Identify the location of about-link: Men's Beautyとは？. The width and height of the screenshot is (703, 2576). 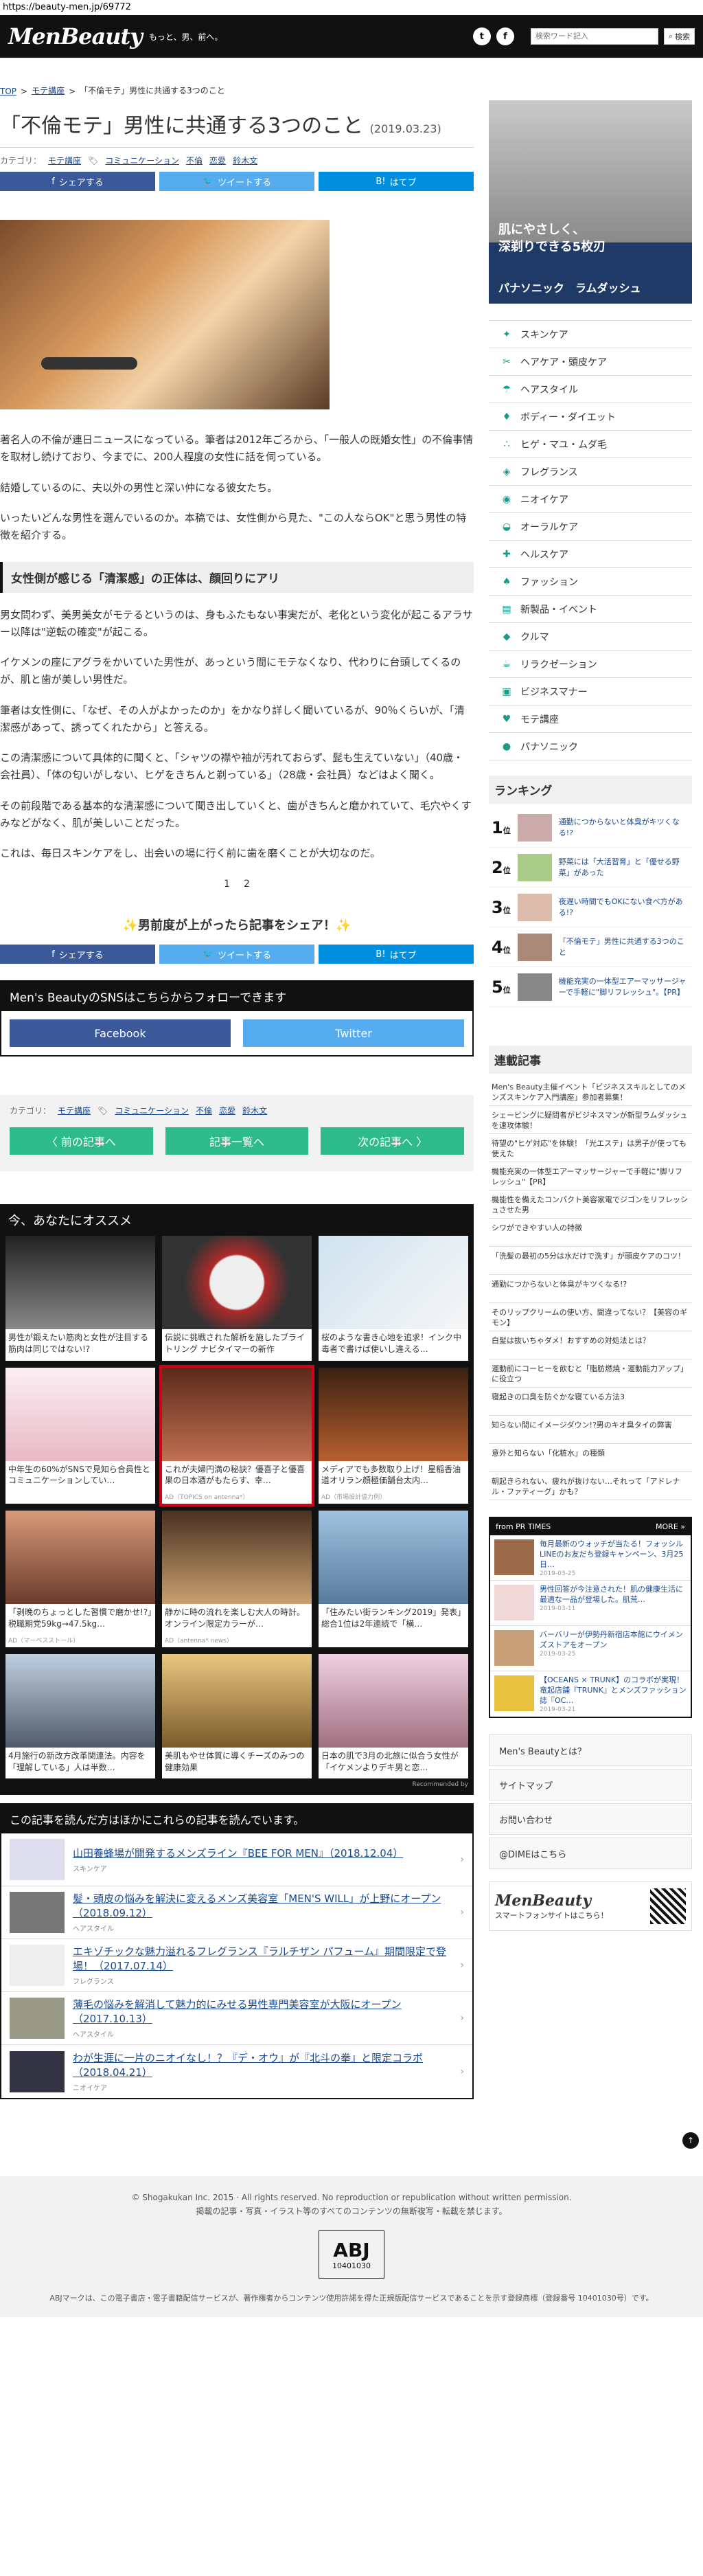
(590, 1750).